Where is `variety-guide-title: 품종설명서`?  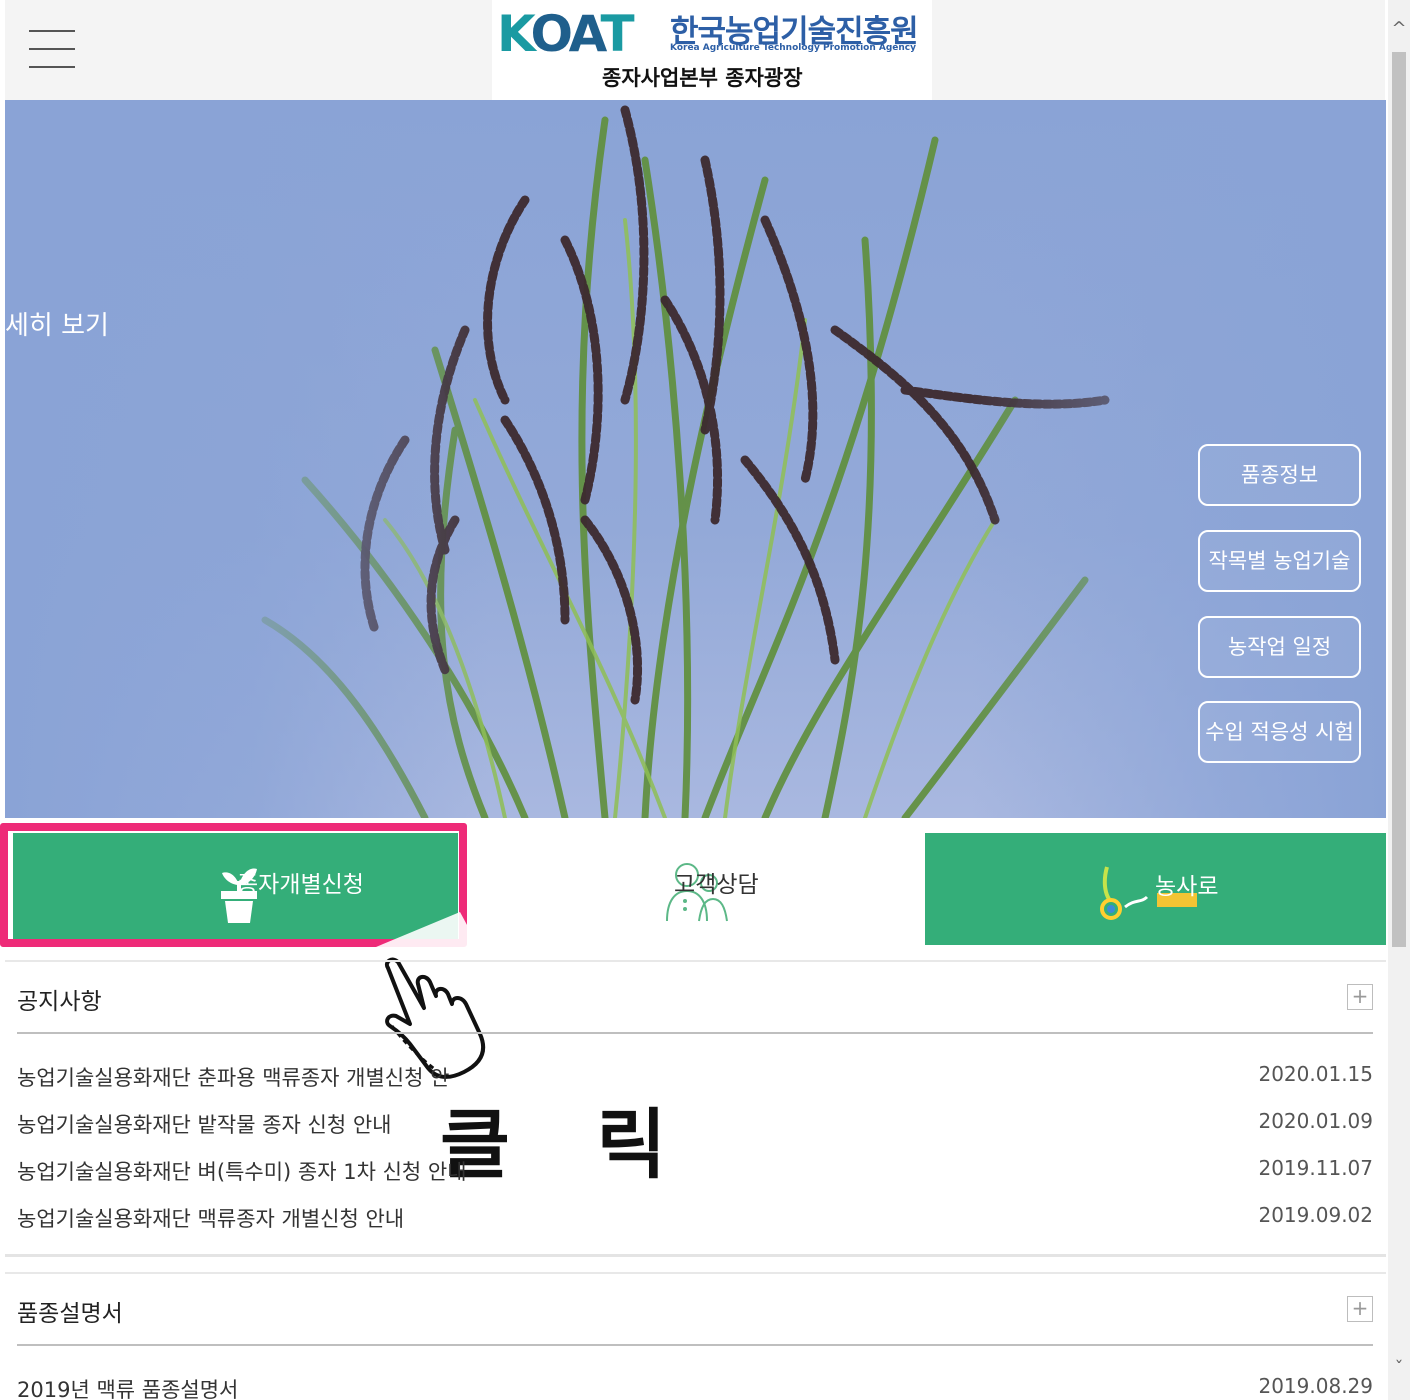
variety-guide-title: 품종설명서 is located at coordinates (70, 1314).